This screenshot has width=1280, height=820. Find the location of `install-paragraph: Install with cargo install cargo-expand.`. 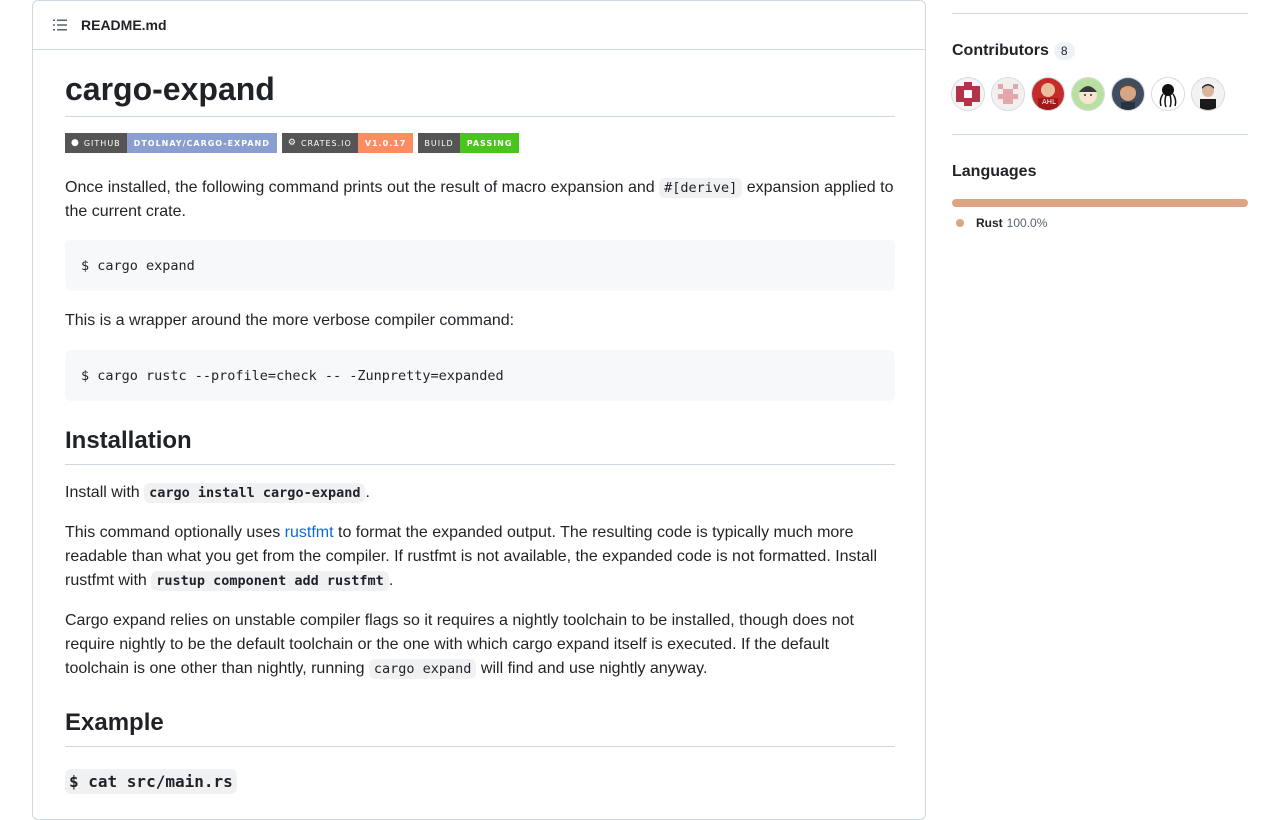

install-paragraph: Install with cargo install cargo-expand. is located at coordinates (217, 493).